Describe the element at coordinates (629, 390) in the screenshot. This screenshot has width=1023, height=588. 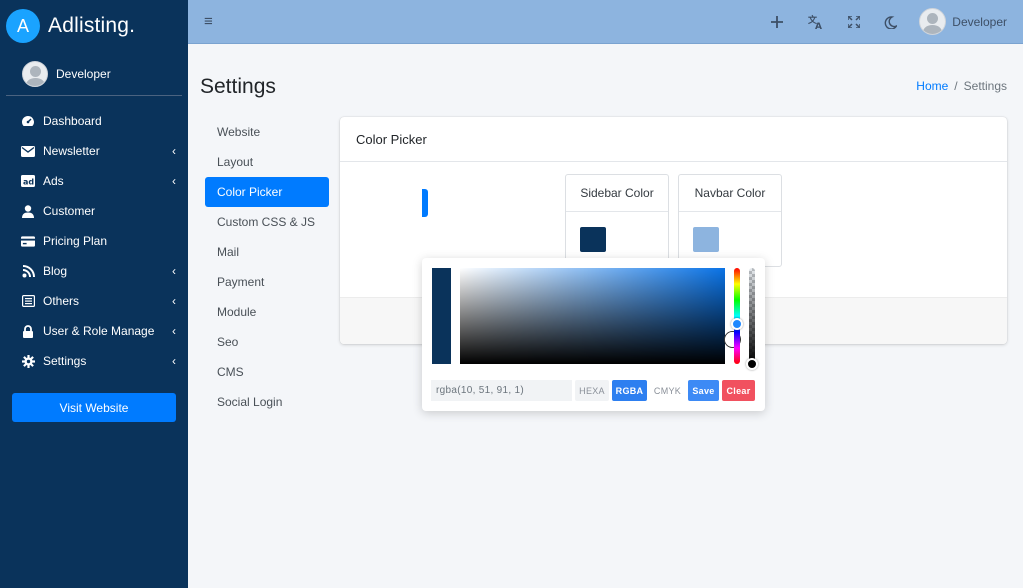
I see `rgba-mode-button: RGBA` at that location.